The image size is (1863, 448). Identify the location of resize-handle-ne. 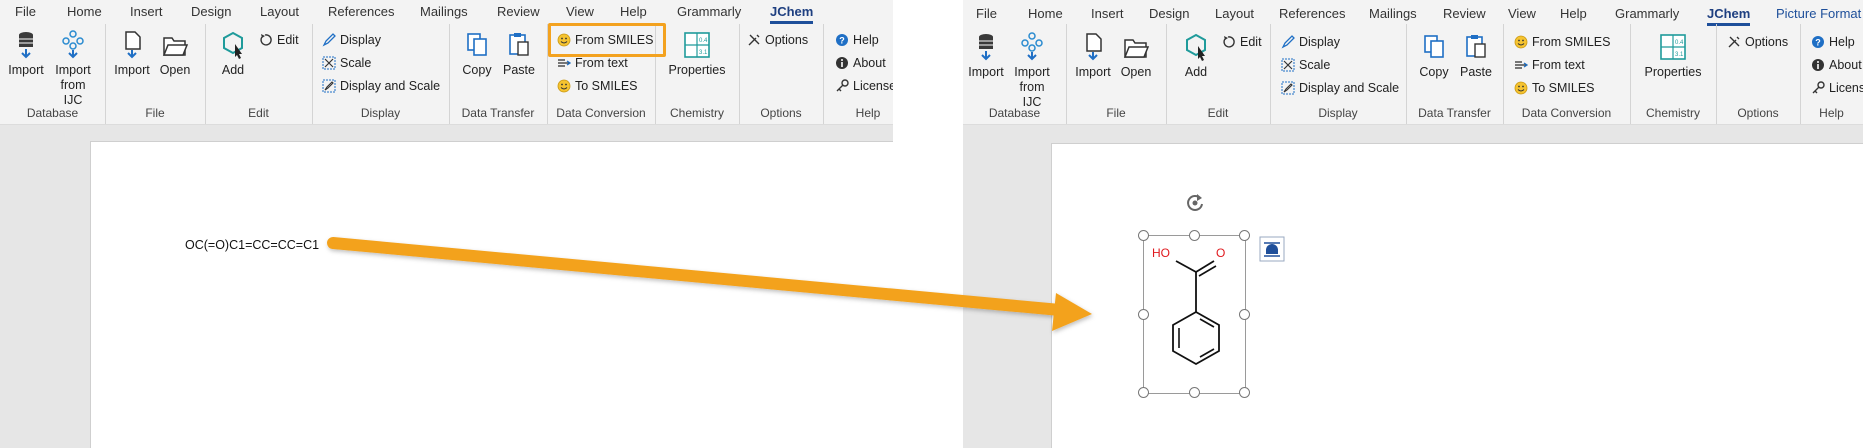
(1244, 235).